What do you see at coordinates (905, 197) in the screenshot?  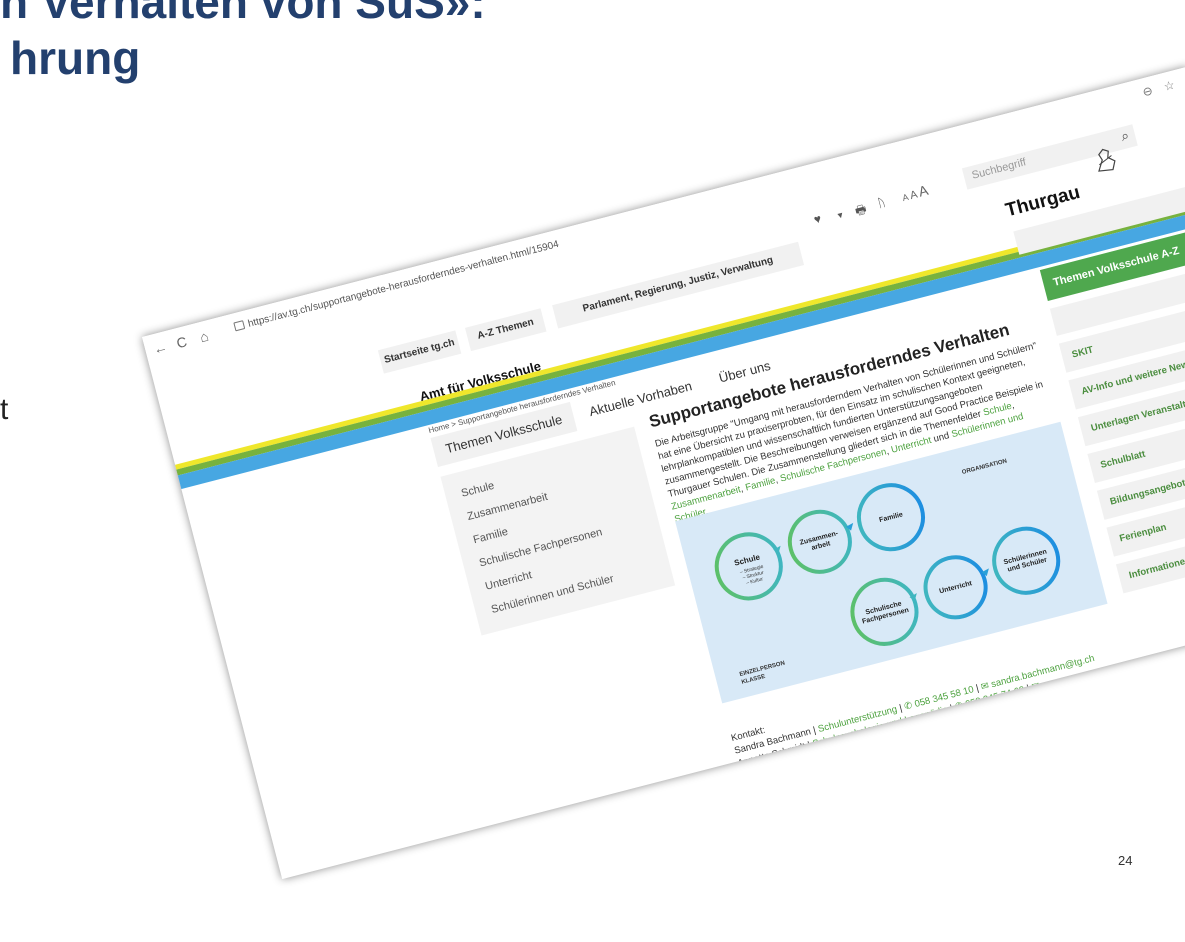 I see `font-size-small: A` at bounding box center [905, 197].